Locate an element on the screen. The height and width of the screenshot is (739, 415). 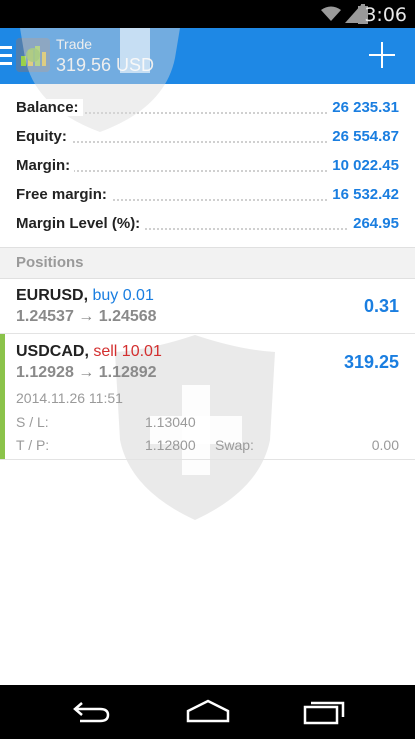
summary-row-equity: Equity: 26 554.87 is located at coordinates (207, 137).